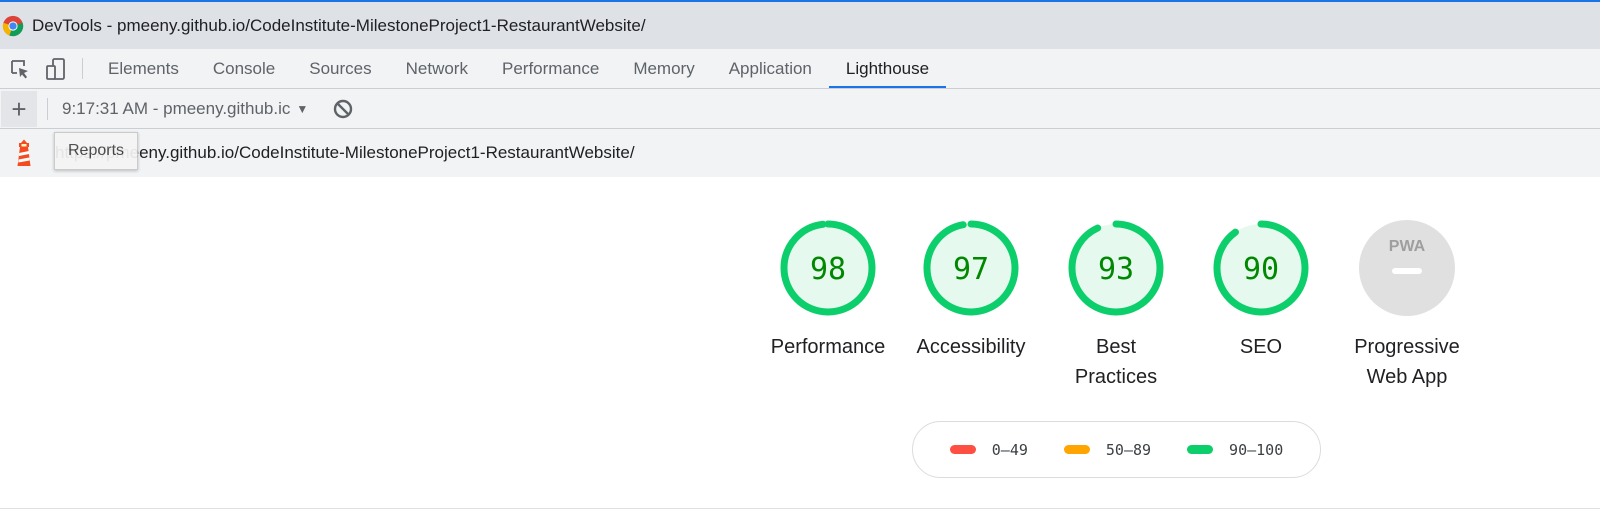 The width and height of the screenshot is (1600, 522). What do you see at coordinates (800, 508) in the screenshot?
I see `divider` at bounding box center [800, 508].